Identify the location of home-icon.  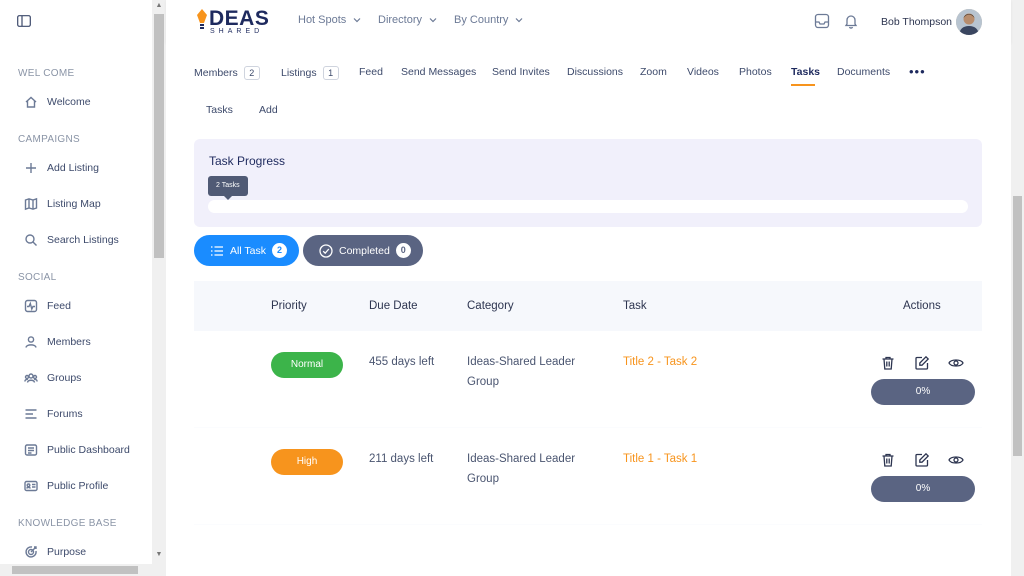
(31, 102).